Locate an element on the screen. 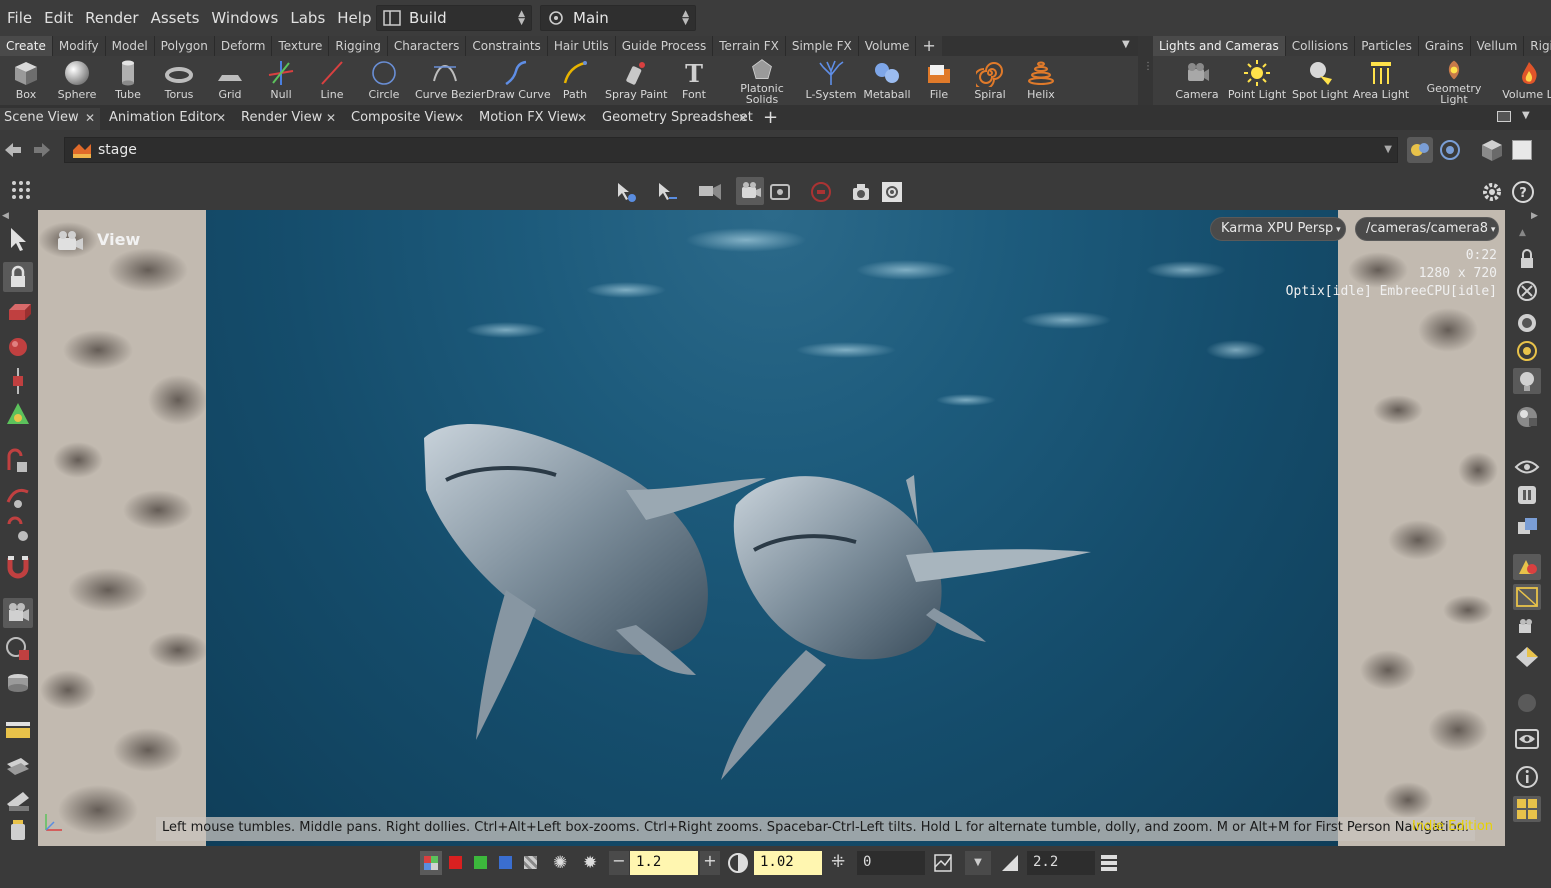  add-shelf-tab-icon: + is located at coordinates (929, 46).